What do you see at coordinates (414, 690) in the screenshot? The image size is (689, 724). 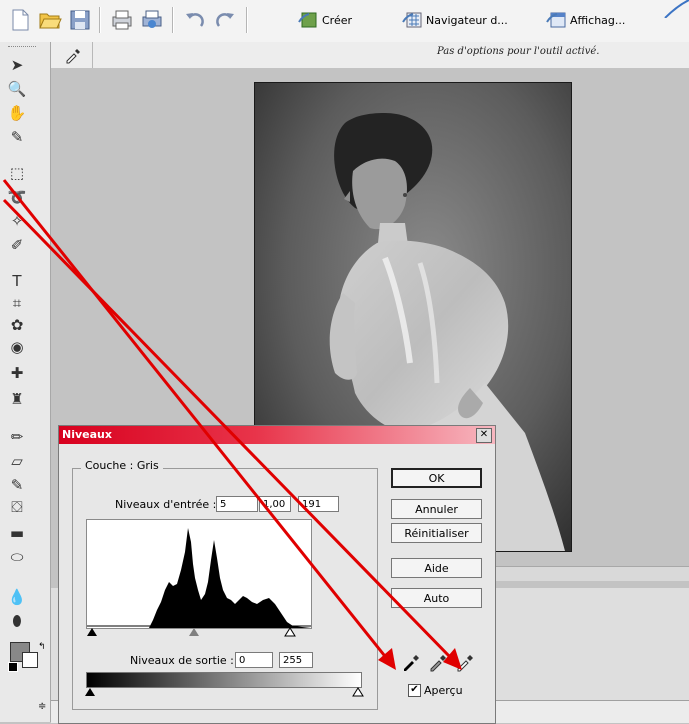 I see `preview-checkbox: ✔` at bounding box center [414, 690].